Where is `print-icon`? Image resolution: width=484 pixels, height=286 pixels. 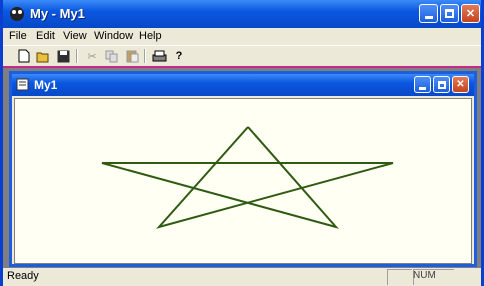
print-icon is located at coordinates (159, 55).